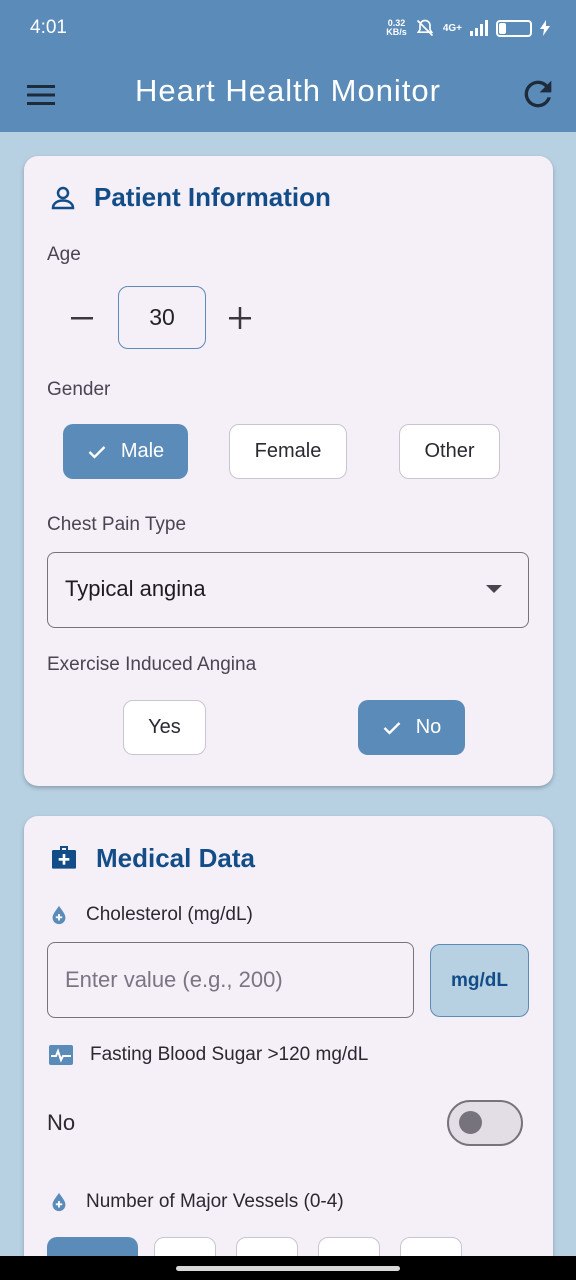 The height and width of the screenshot is (1280, 576). I want to click on app-title: Heart Health Monitor, so click(287, 90).